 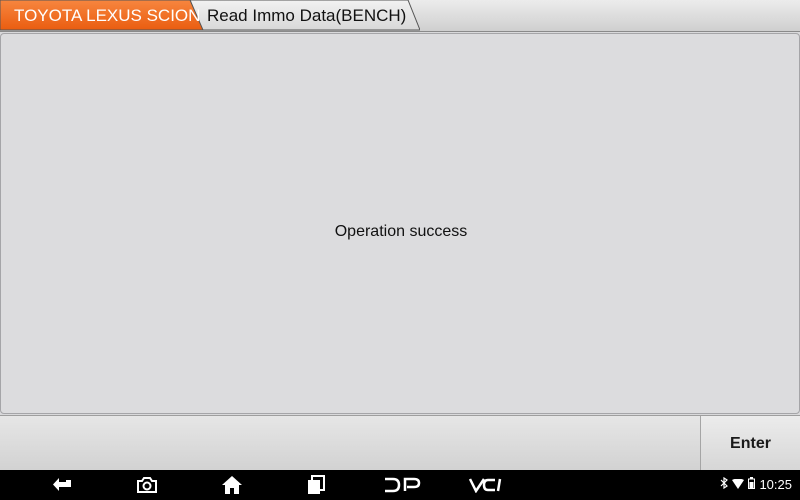 What do you see at coordinates (750, 443) in the screenshot?
I see `enter-button: Enter` at bounding box center [750, 443].